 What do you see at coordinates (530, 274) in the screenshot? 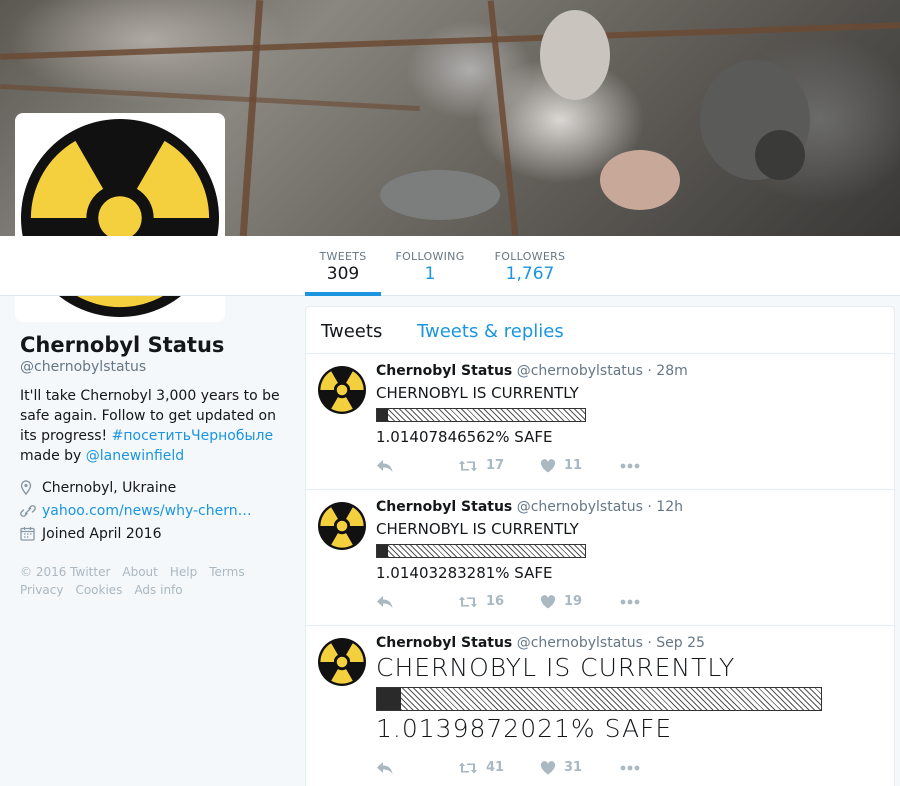
I see `stat-followers-value: 1,767` at bounding box center [530, 274].